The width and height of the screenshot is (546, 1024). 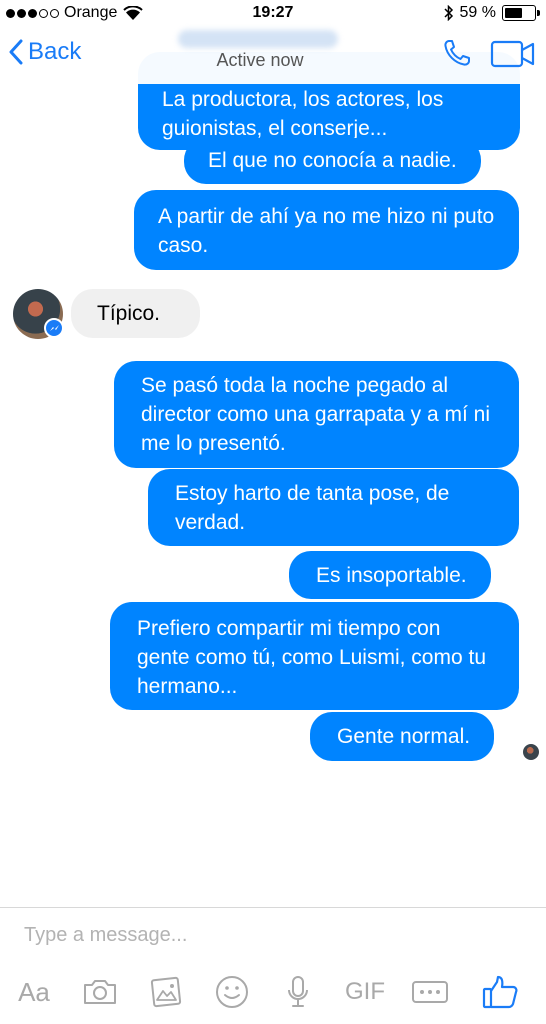 What do you see at coordinates (513, 54) in the screenshot?
I see `video-camera-icon` at bounding box center [513, 54].